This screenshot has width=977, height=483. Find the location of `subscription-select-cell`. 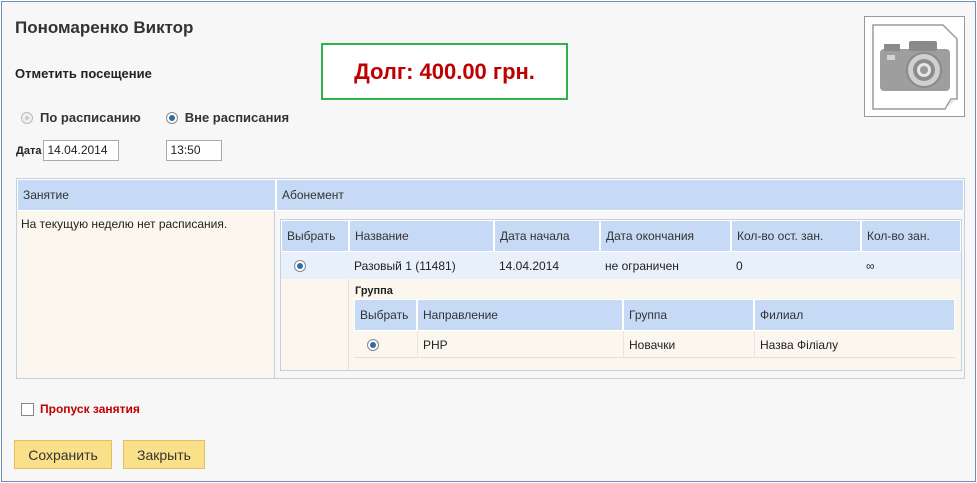

subscription-select-cell is located at coordinates (297, 265).